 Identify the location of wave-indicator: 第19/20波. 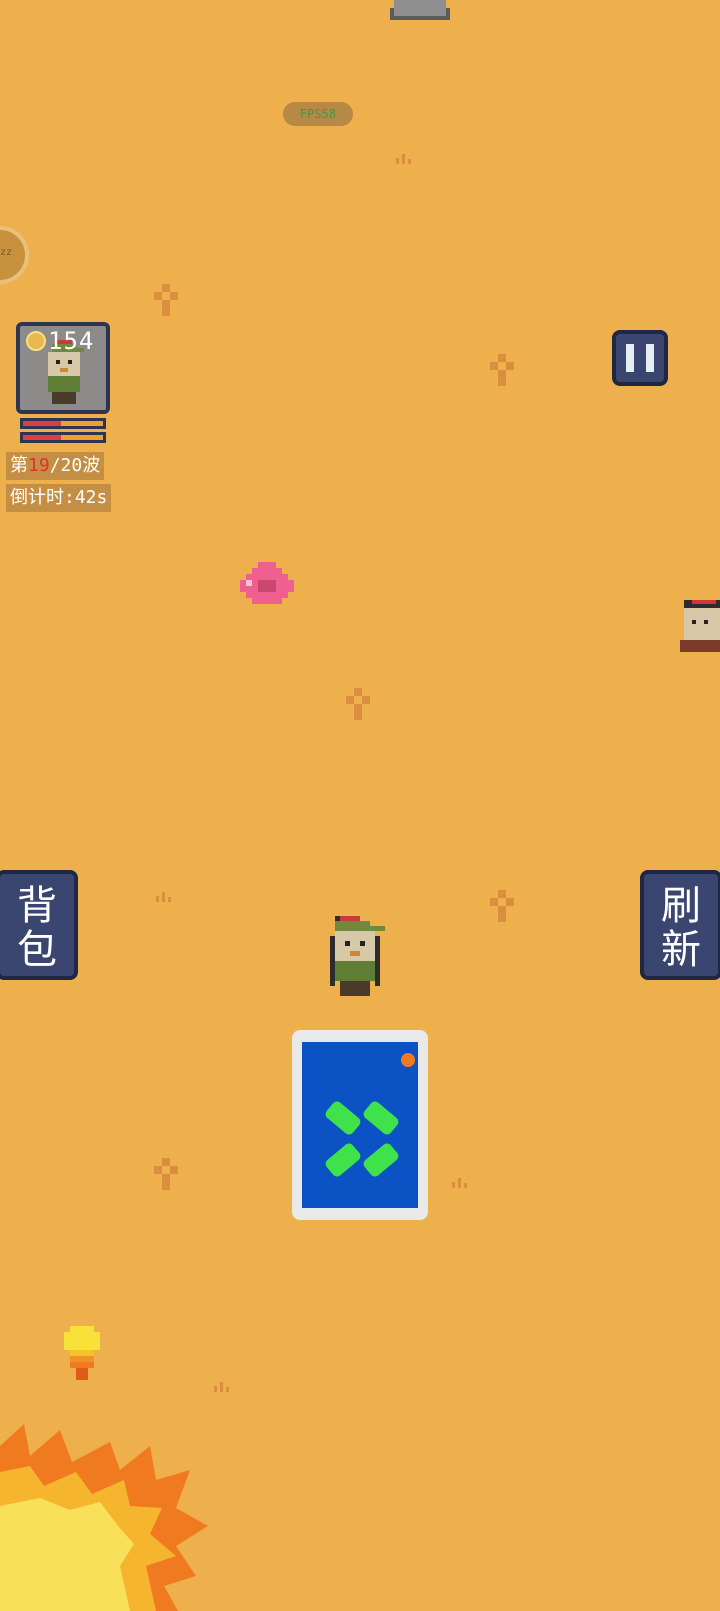
(55, 466).